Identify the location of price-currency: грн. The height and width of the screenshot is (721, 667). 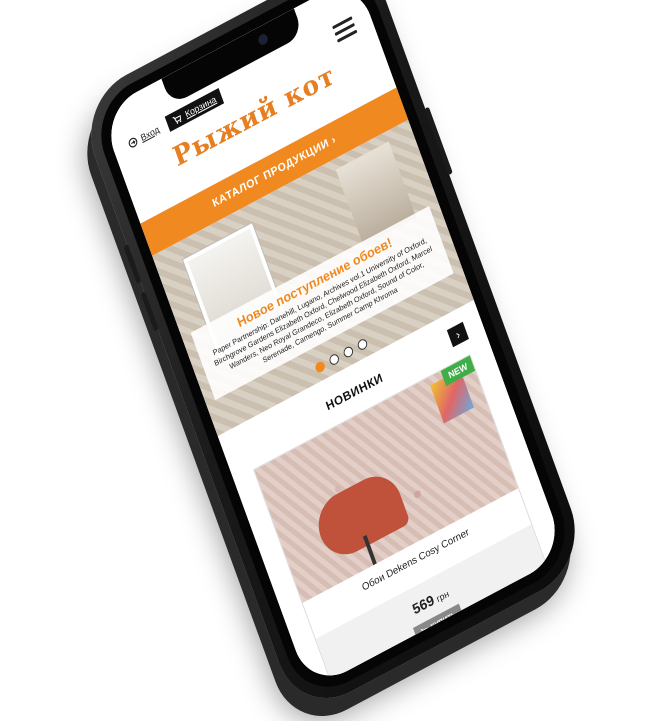
(443, 596).